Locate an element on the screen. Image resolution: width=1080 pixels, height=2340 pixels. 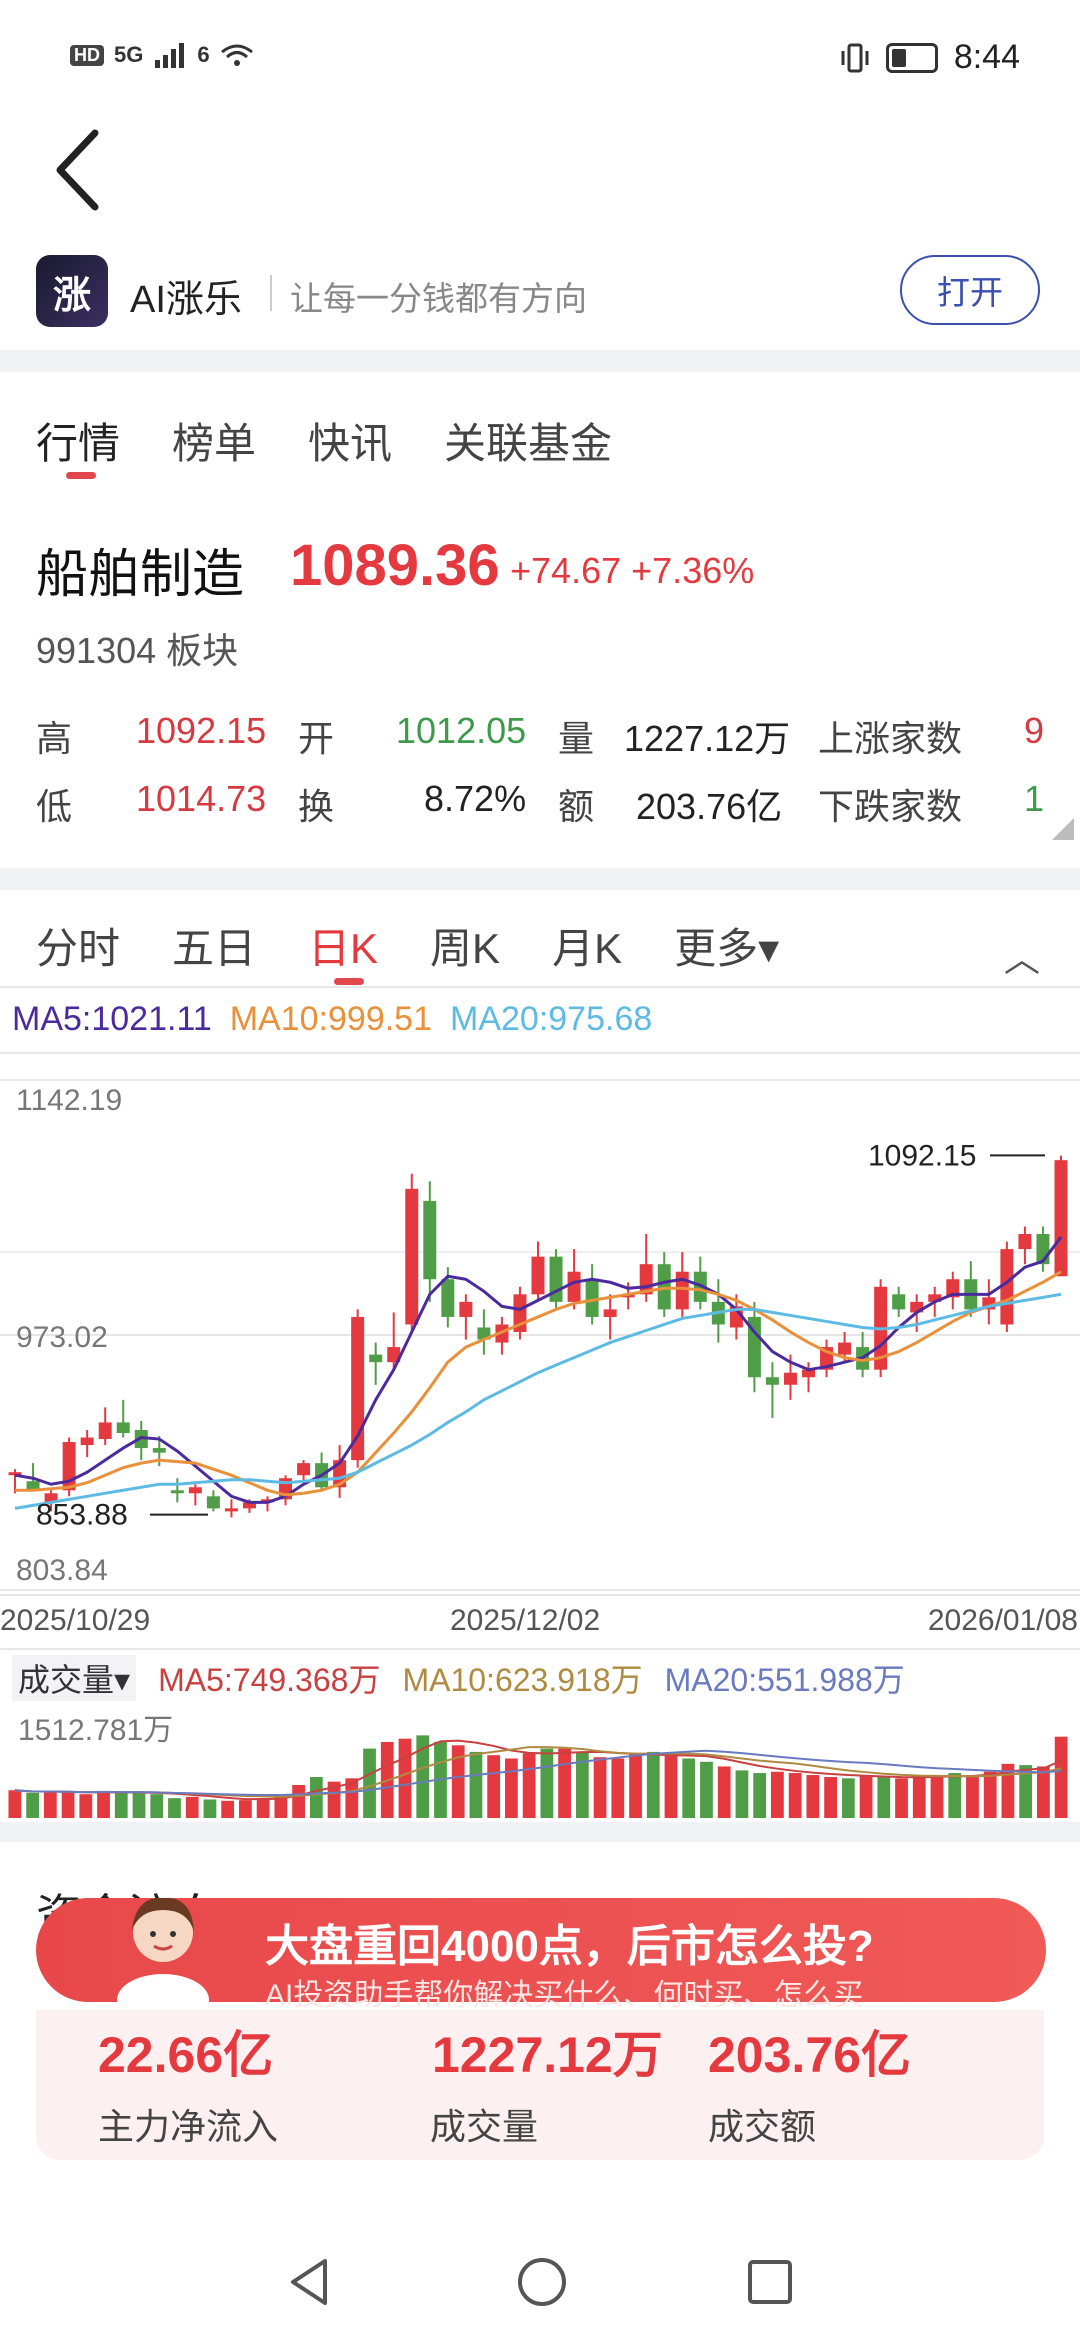
volume-selector: 成交量▾ is located at coordinates (74, 1678).